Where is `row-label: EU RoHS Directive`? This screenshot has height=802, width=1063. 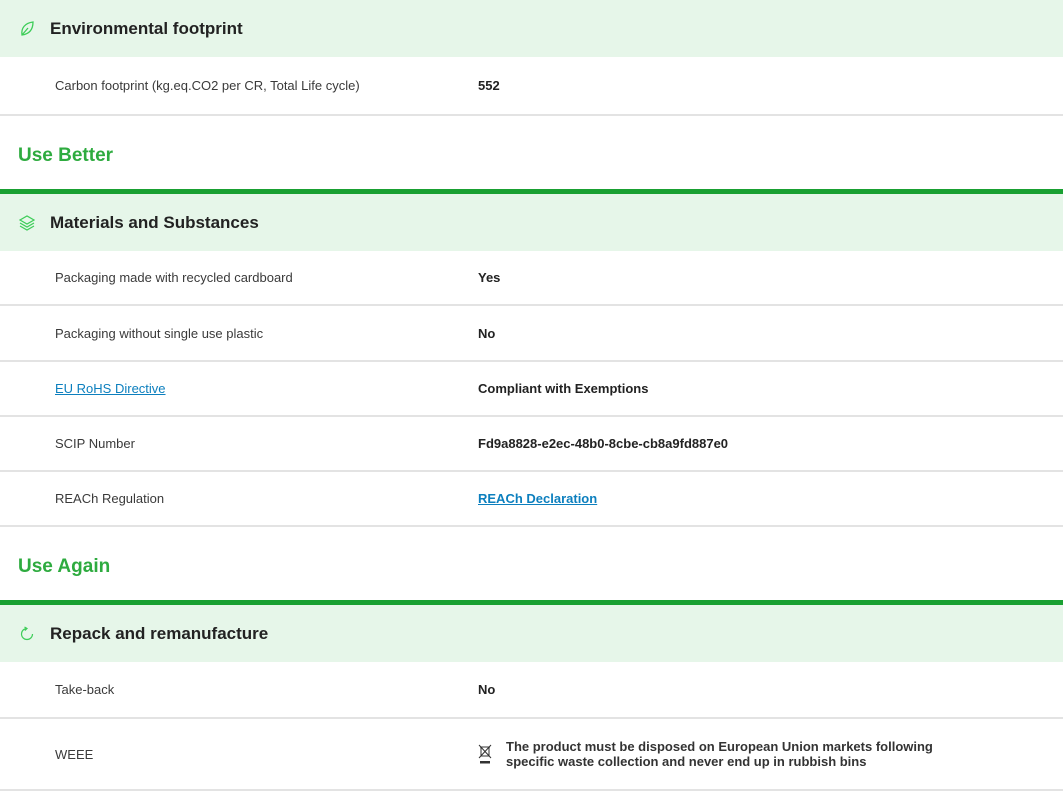 row-label: EU RoHS Directive is located at coordinates (239, 388).